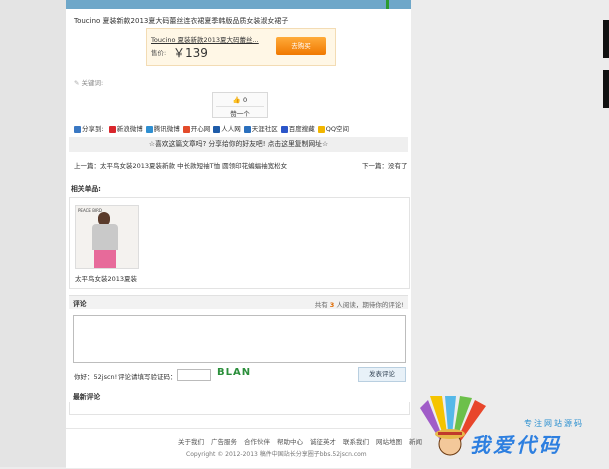 The width and height of the screenshot is (609, 469). What do you see at coordinates (80, 304) in the screenshot?
I see `comment-heading: 评论` at bounding box center [80, 304].